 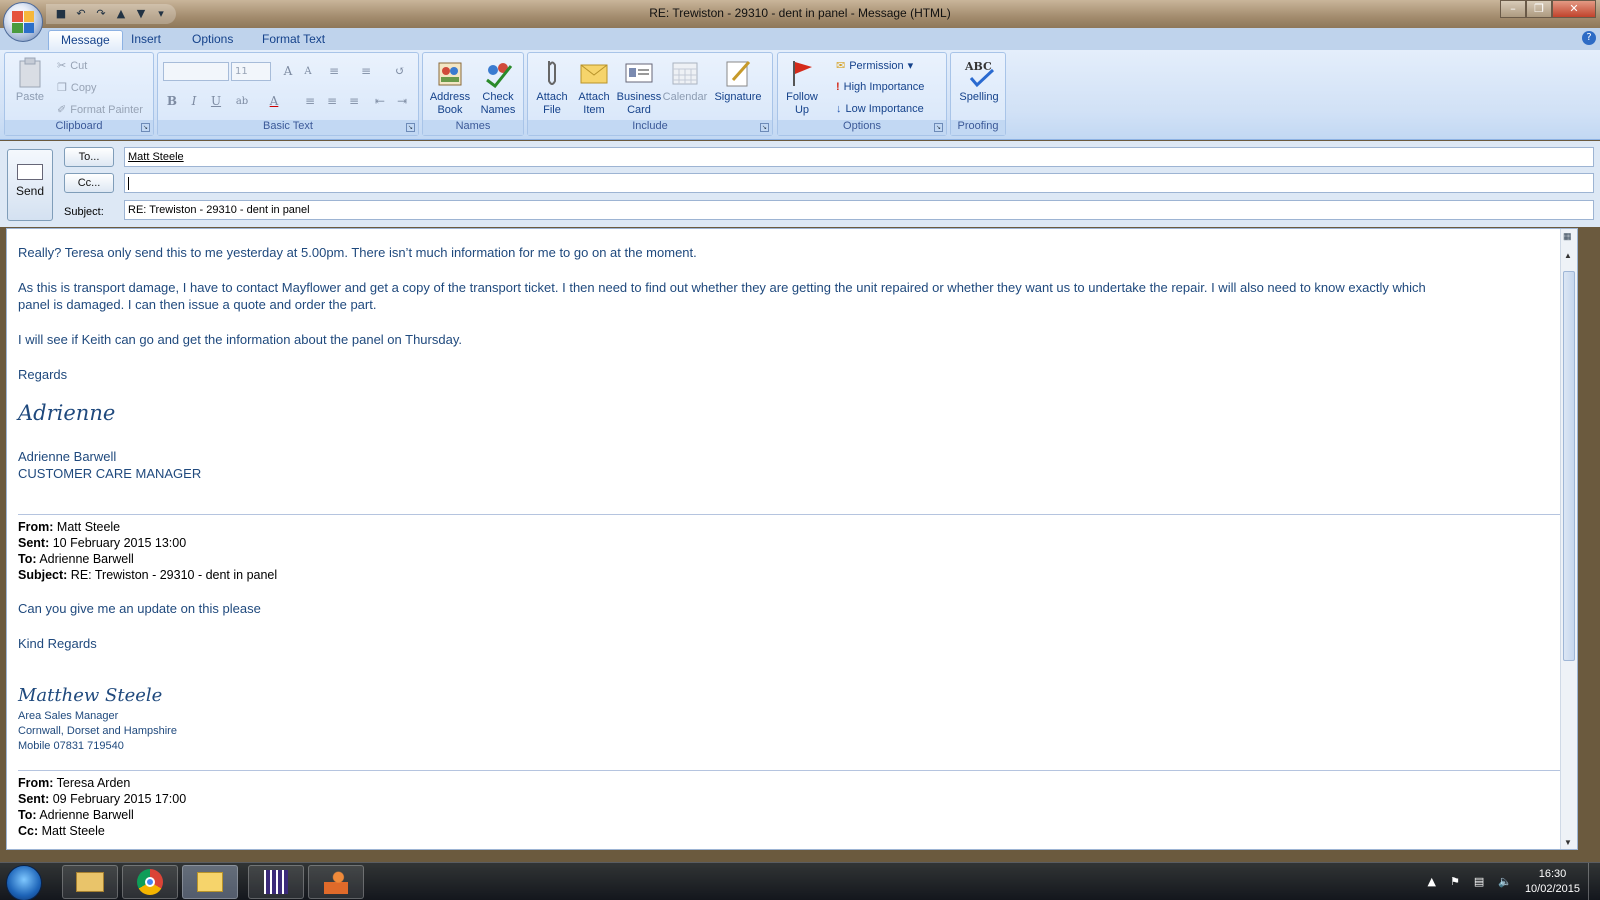 I want to click on folder-icon, so click(x=90, y=882).